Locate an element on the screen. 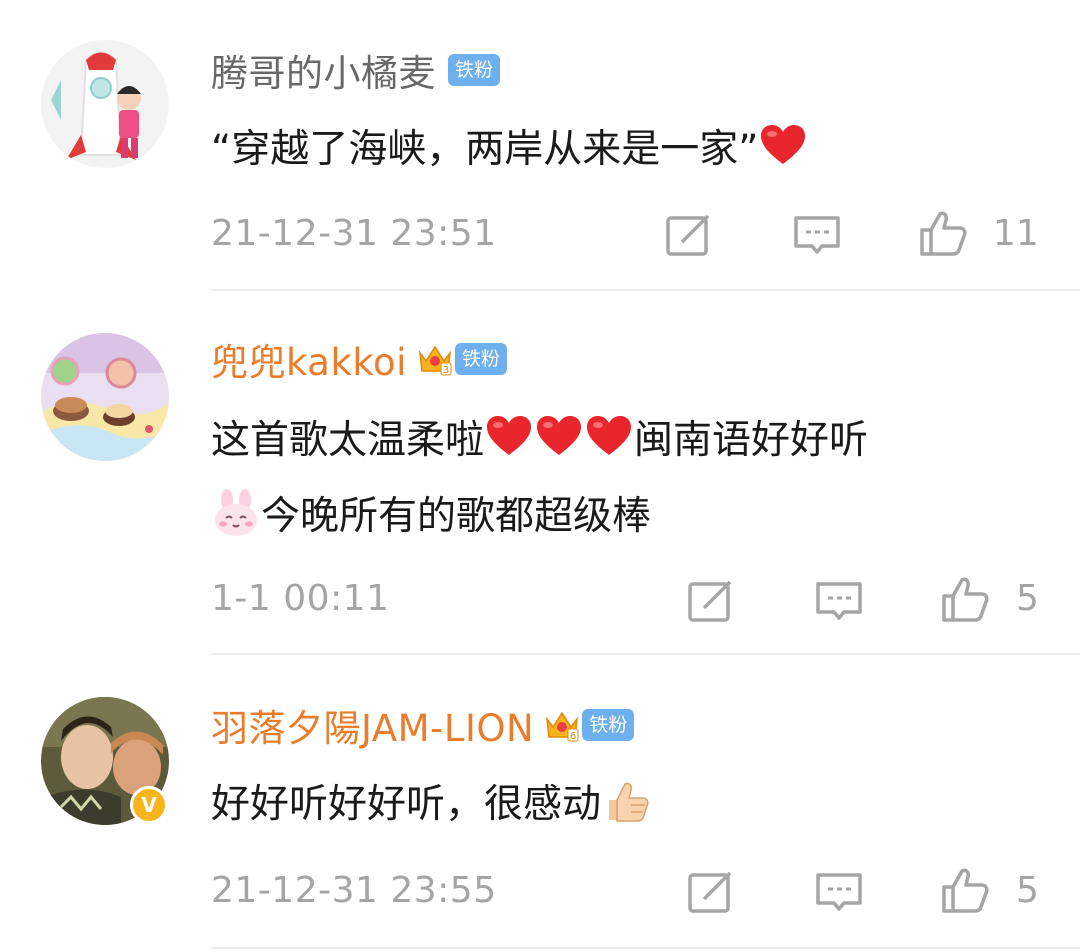  username: 腾哥的小橘麦 is located at coordinates (323, 70).